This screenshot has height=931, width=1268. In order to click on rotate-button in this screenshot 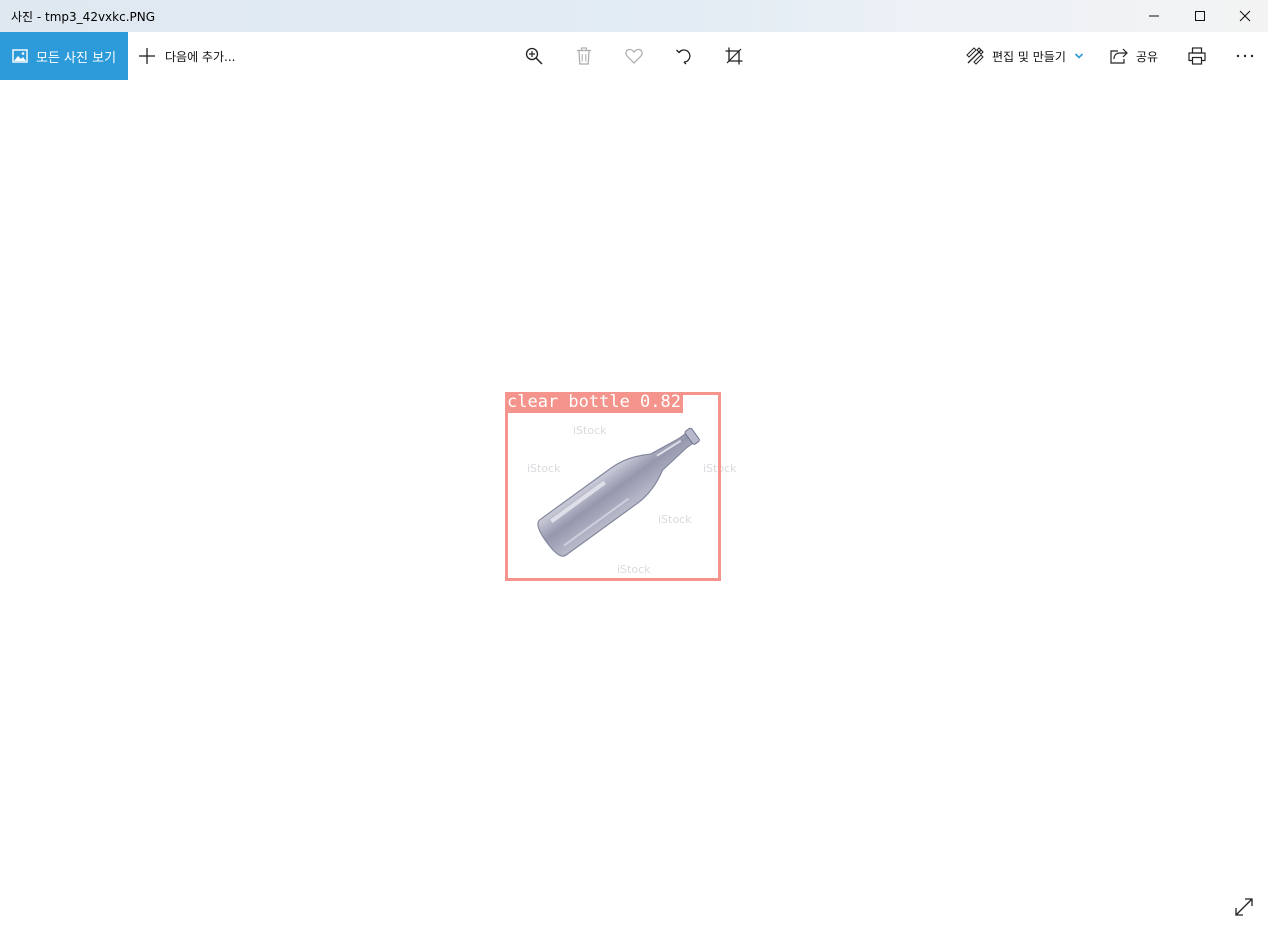, I will do `click(684, 56)`.